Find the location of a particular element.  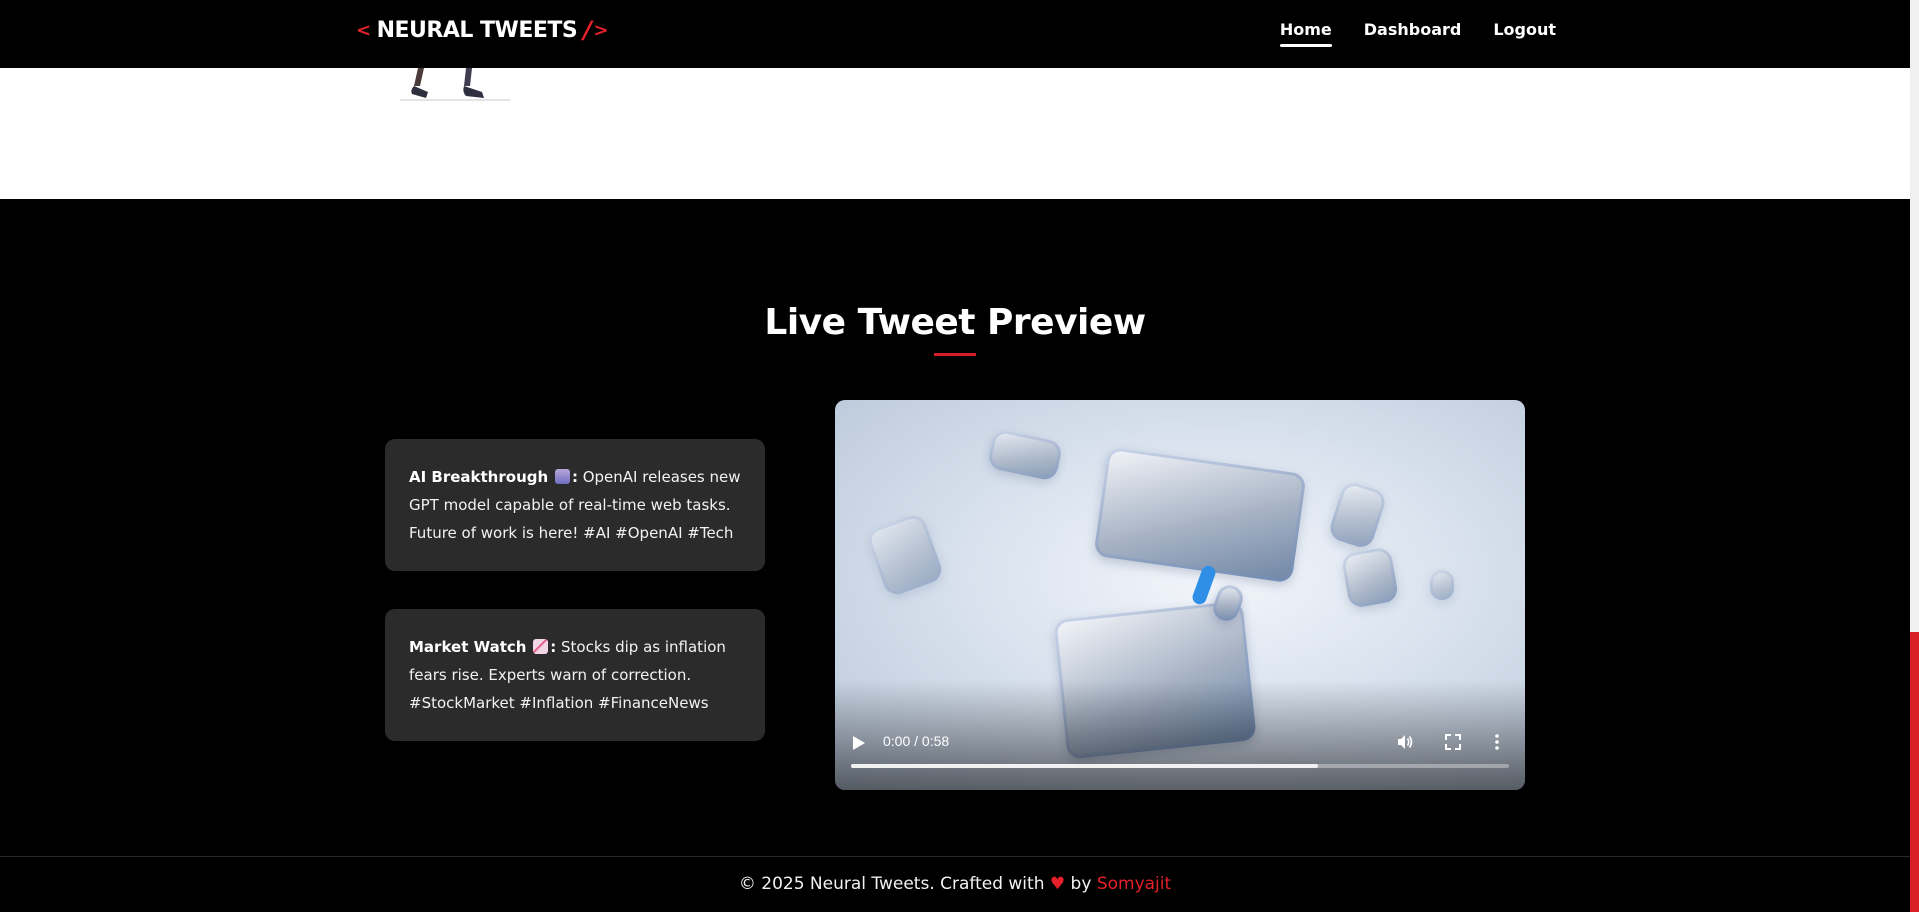

tweet-title: AI Breakthrough is located at coordinates (479, 477).